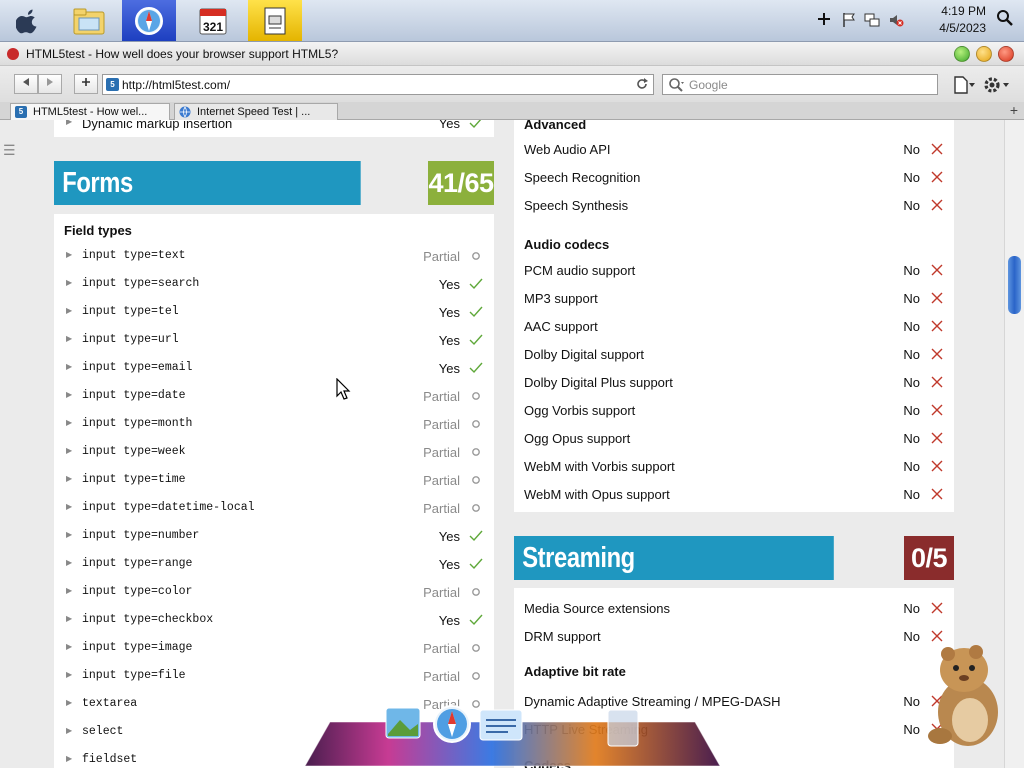  What do you see at coordinates (1005, 18) in the screenshot?
I see `spotlight-search-icon` at bounding box center [1005, 18].